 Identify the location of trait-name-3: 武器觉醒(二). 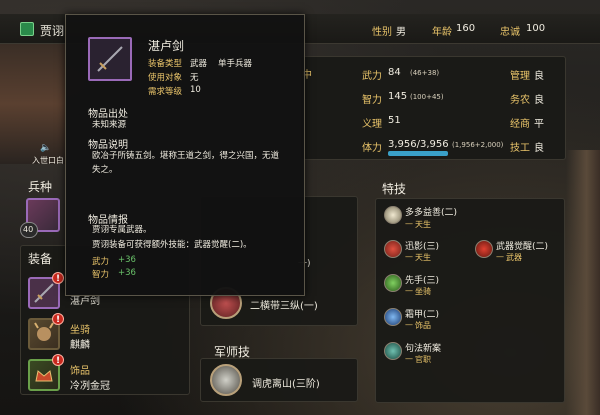
(522, 247).